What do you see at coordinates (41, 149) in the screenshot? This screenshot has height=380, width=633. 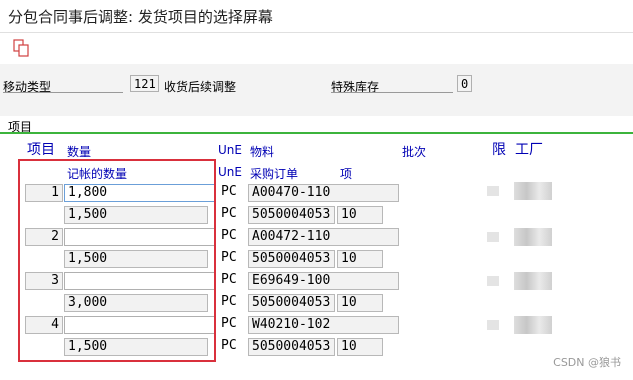 I see `col-header-item: 项目` at bounding box center [41, 149].